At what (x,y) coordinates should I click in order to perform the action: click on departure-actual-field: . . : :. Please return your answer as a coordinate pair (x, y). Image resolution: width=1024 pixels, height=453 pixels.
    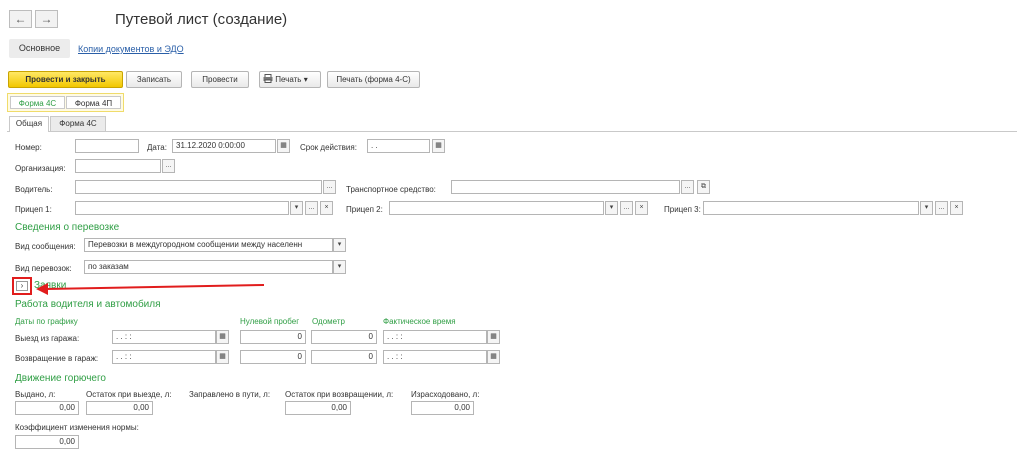
    Looking at the image, I should click on (435, 337).